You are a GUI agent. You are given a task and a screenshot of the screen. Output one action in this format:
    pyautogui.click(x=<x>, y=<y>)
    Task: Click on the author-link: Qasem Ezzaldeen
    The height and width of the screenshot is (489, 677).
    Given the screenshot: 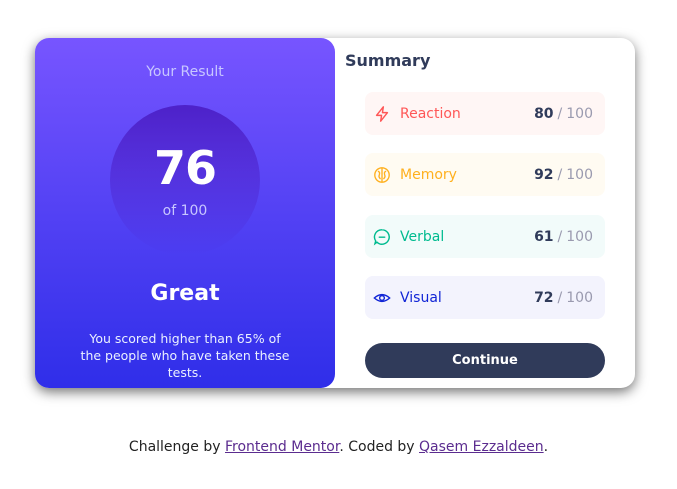 What is the action you would take?
    pyautogui.click(x=481, y=447)
    